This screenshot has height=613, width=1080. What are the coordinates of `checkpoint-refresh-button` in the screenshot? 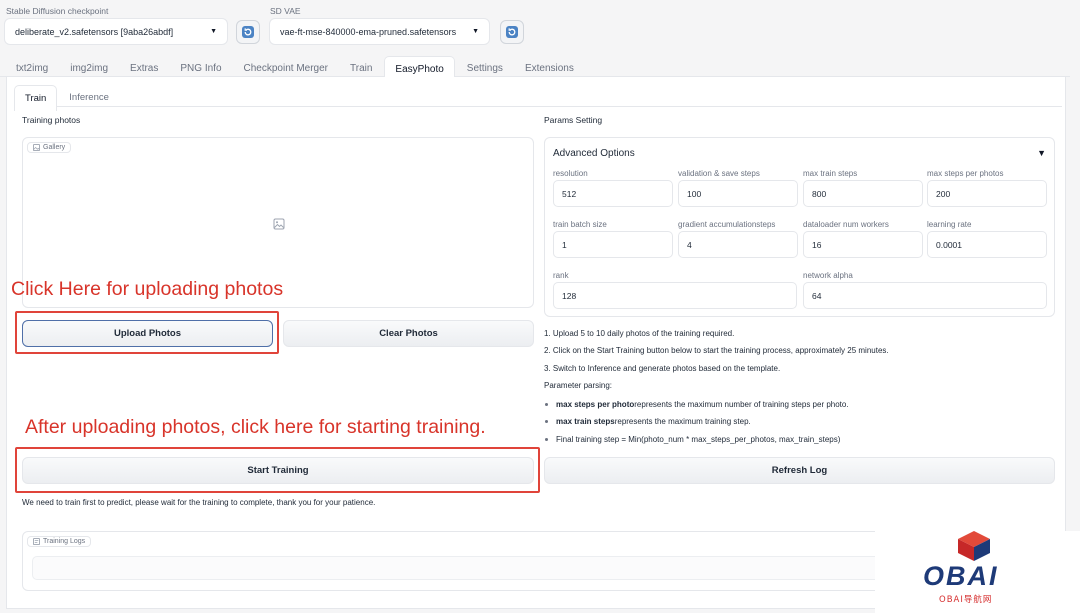 It's located at (248, 32).